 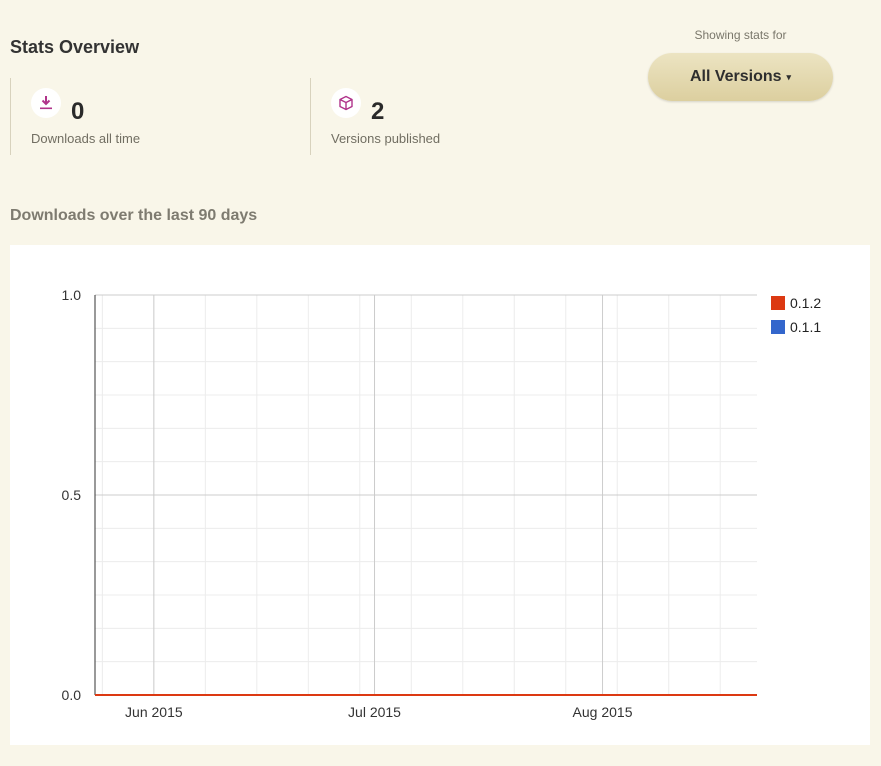 What do you see at coordinates (740, 35) in the screenshot?
I see `showing-stats-label: Showing stats for` at bounding box center [740, 35].